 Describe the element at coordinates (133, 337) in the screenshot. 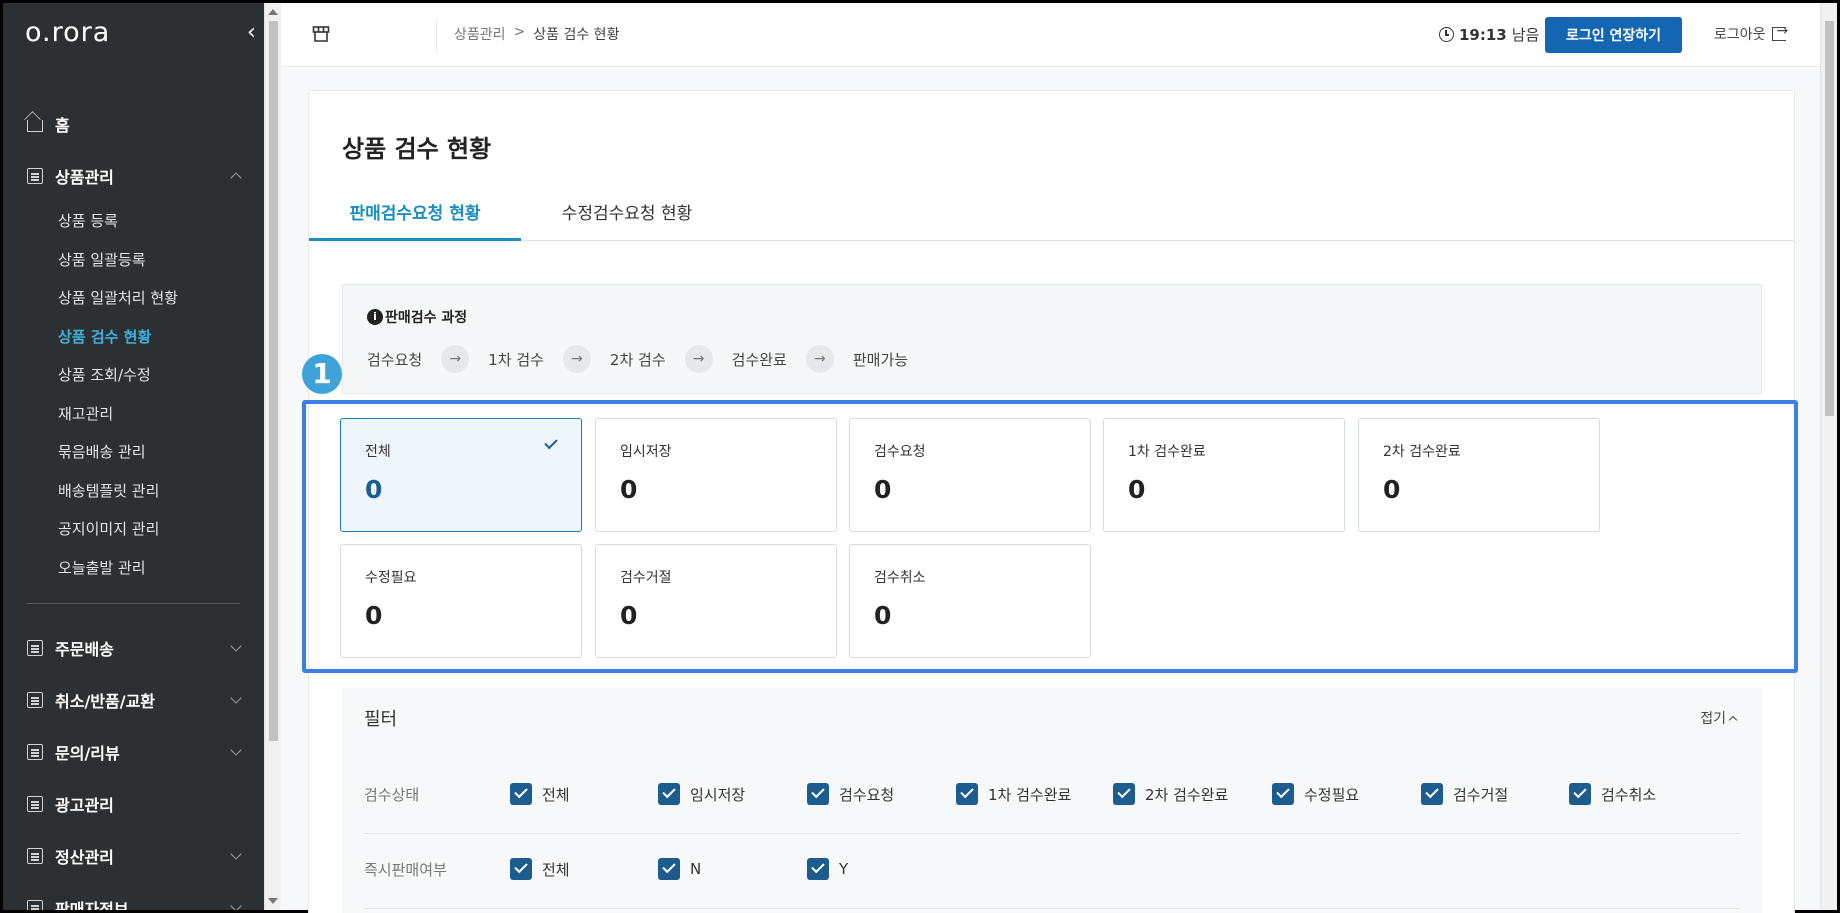

I see `sidebar-subitem-inspection-status: 상품 검수 현황` at that location.